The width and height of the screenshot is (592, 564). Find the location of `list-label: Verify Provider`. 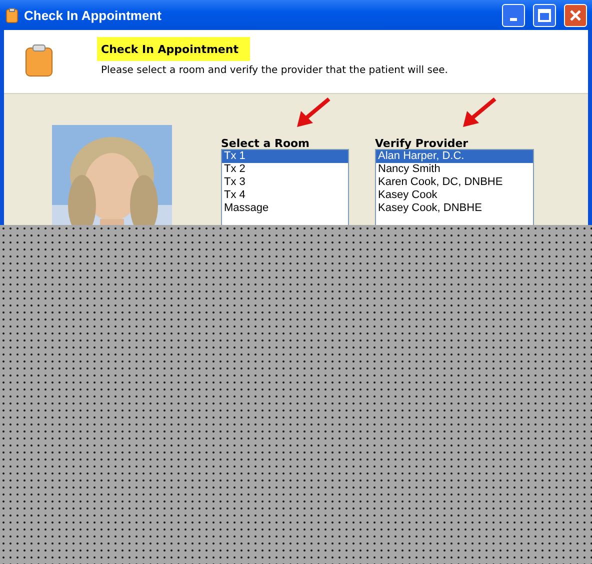

list-label: Verify Provider is located at coordinates (422, 143).